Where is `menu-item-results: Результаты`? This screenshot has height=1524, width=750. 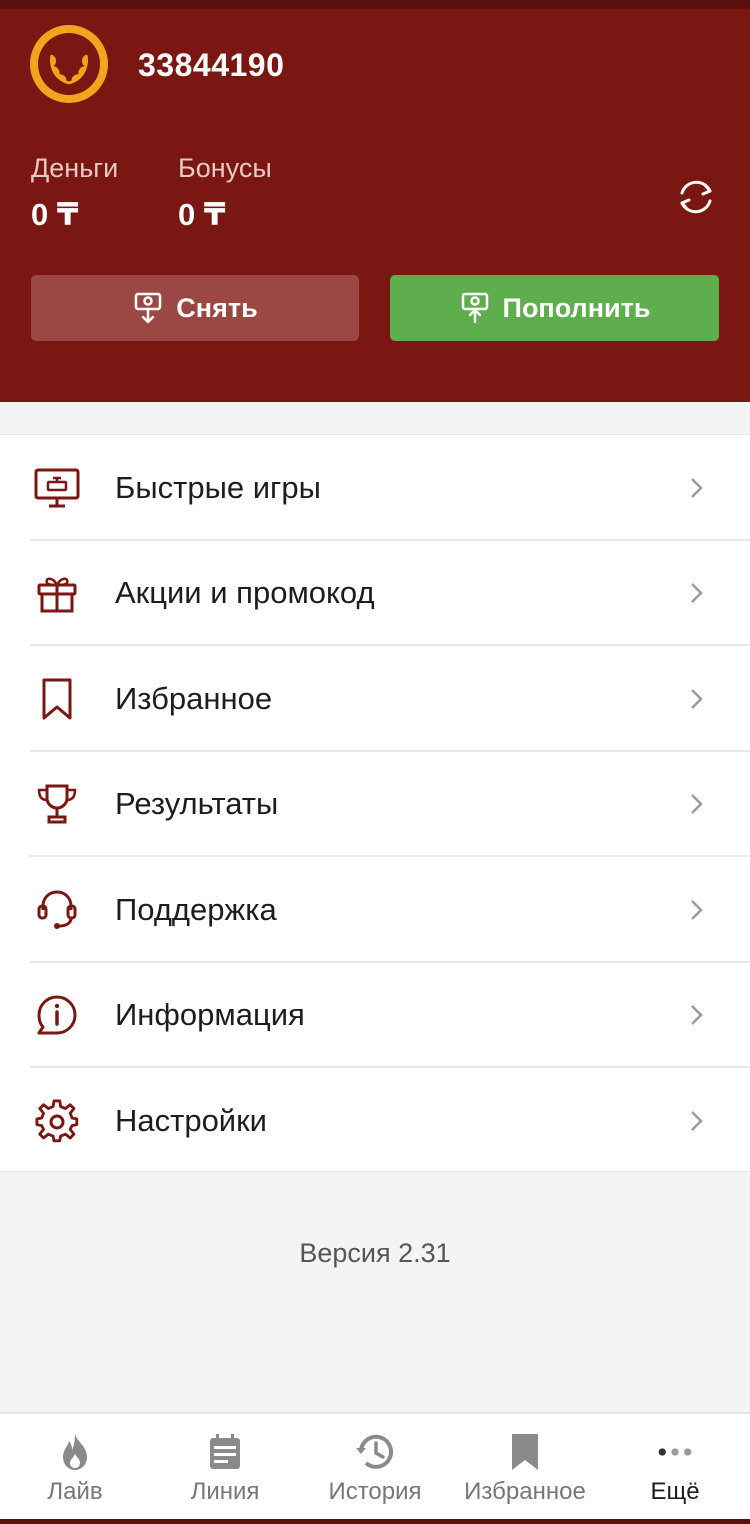 menu-item-results: Результаты is located at coordinates (375, 804).